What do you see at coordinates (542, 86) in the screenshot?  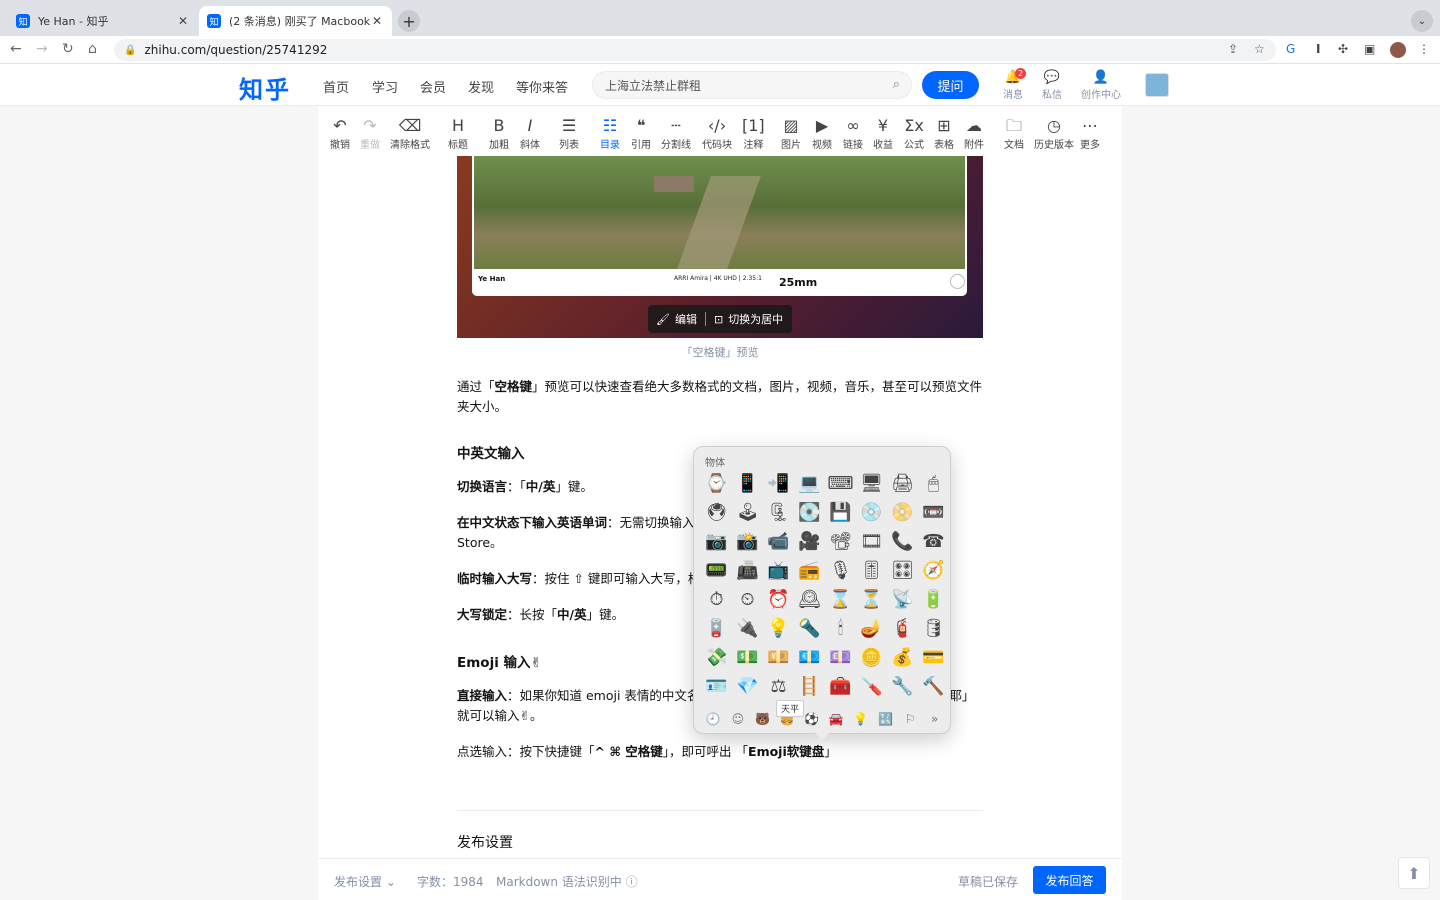 I see `nav-waiting-answers: 等你来答` at bounding box center [542, 86].